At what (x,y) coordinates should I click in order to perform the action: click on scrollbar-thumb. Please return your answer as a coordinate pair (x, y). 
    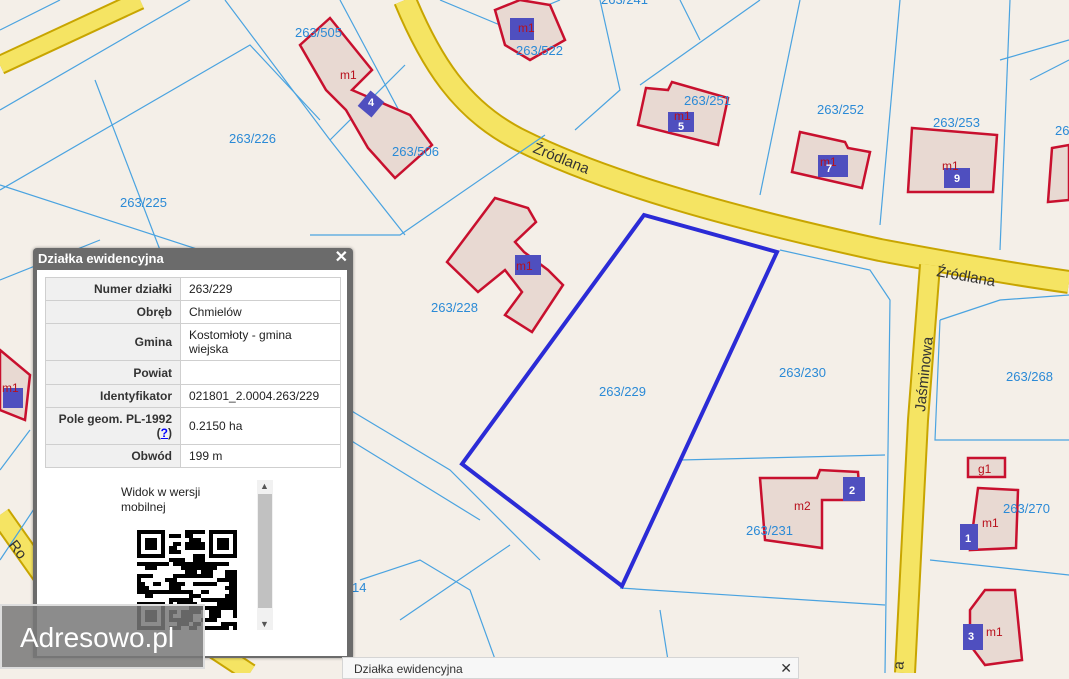
    Looking at the image, I should click on (265, 551).